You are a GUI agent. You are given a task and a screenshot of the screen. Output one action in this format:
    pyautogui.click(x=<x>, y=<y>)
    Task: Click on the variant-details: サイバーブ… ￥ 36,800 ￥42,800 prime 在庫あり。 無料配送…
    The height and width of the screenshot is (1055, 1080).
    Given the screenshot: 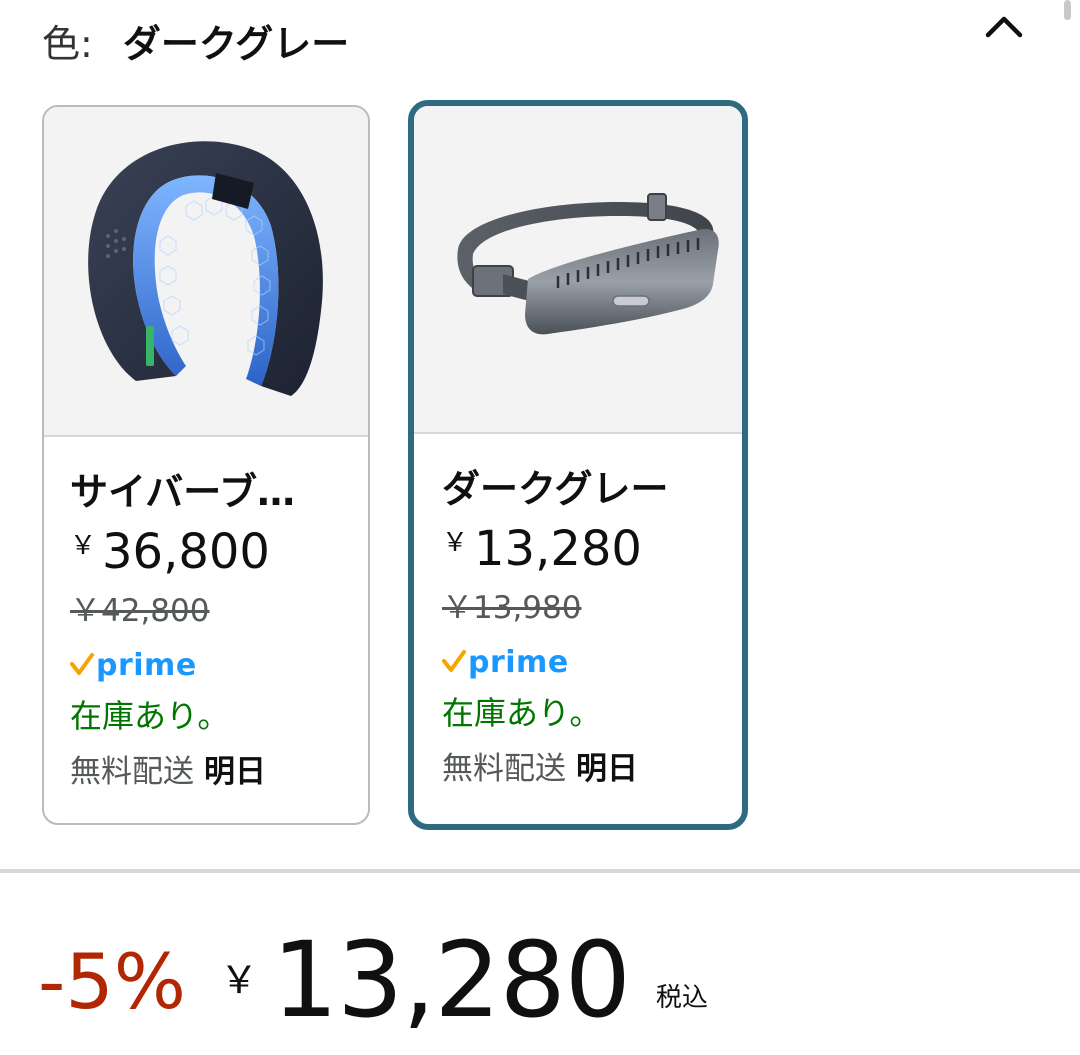 What is the action you would take?
    pyautogui.click(x=206, y=617)
    